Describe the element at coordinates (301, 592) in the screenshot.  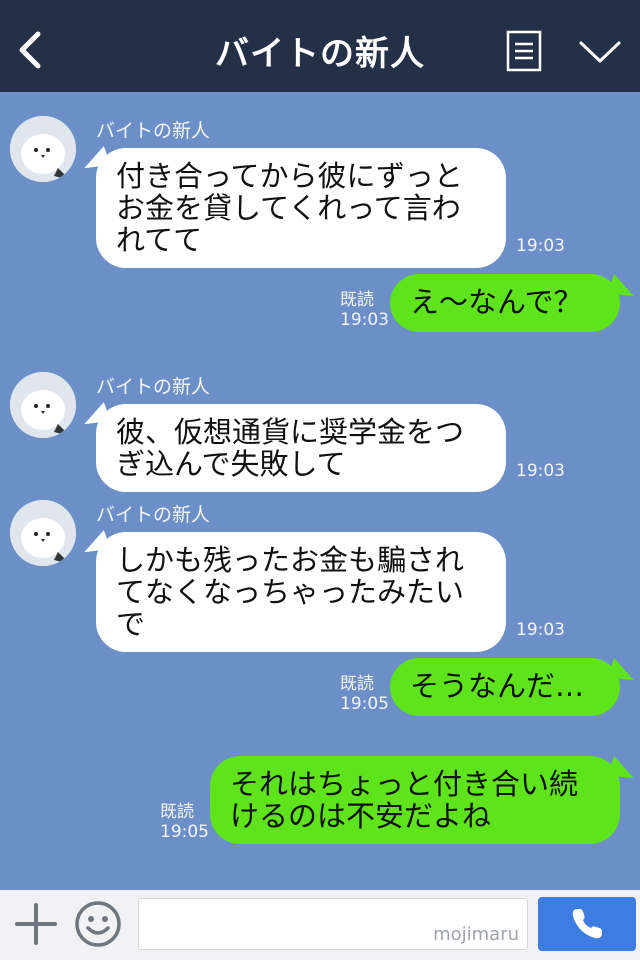
I see `message-bubble: しかも残ったお金も騙されてなくなっちゃったみたいで` at that location.